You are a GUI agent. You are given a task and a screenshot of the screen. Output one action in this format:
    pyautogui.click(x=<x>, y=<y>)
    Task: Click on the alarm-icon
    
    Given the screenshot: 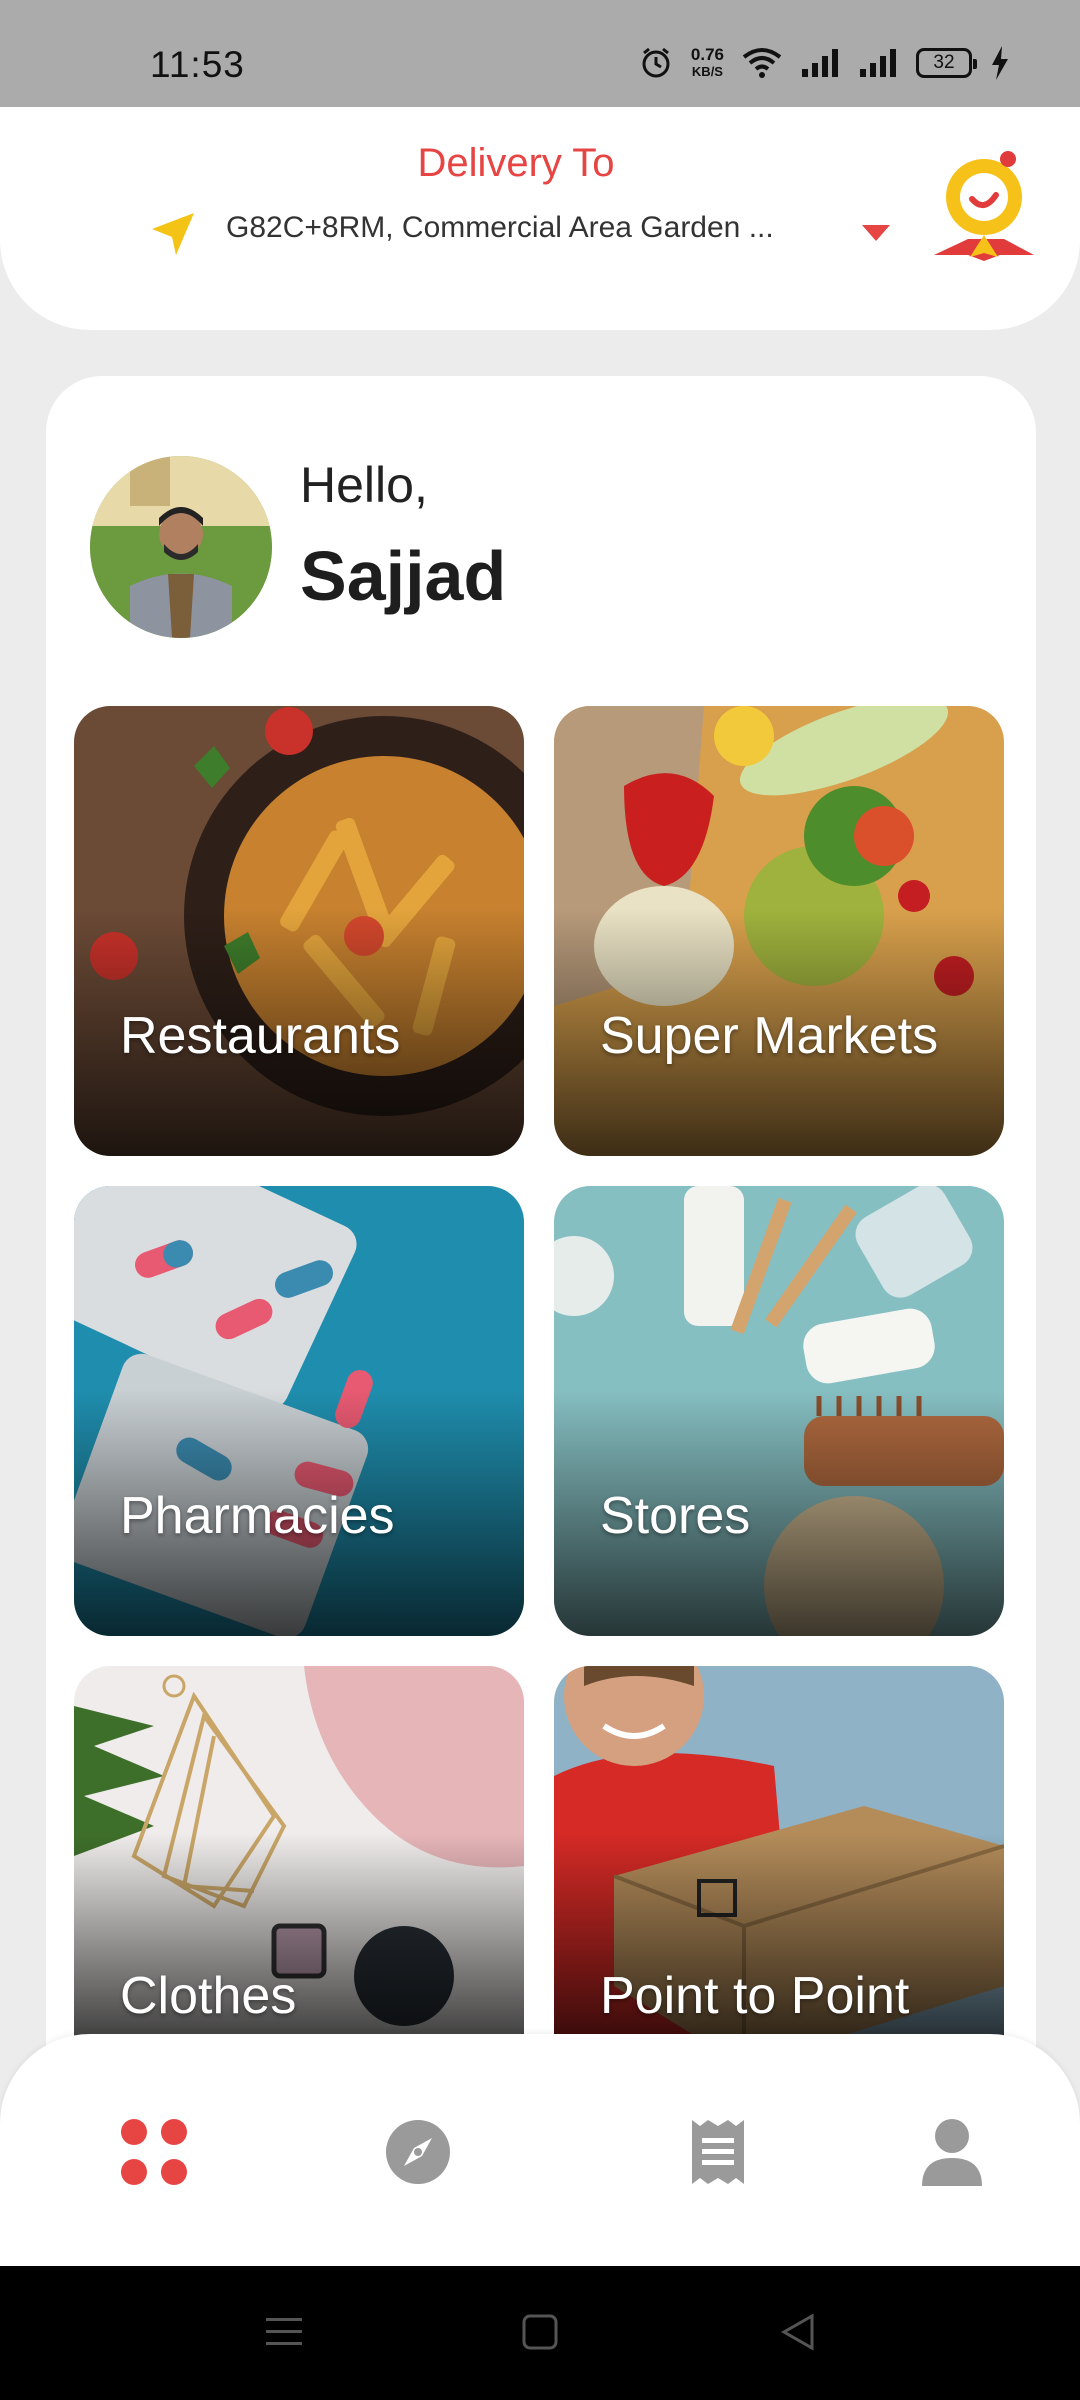 What is the action you would take?
    pyautogui.click(x=656, y=62)
    